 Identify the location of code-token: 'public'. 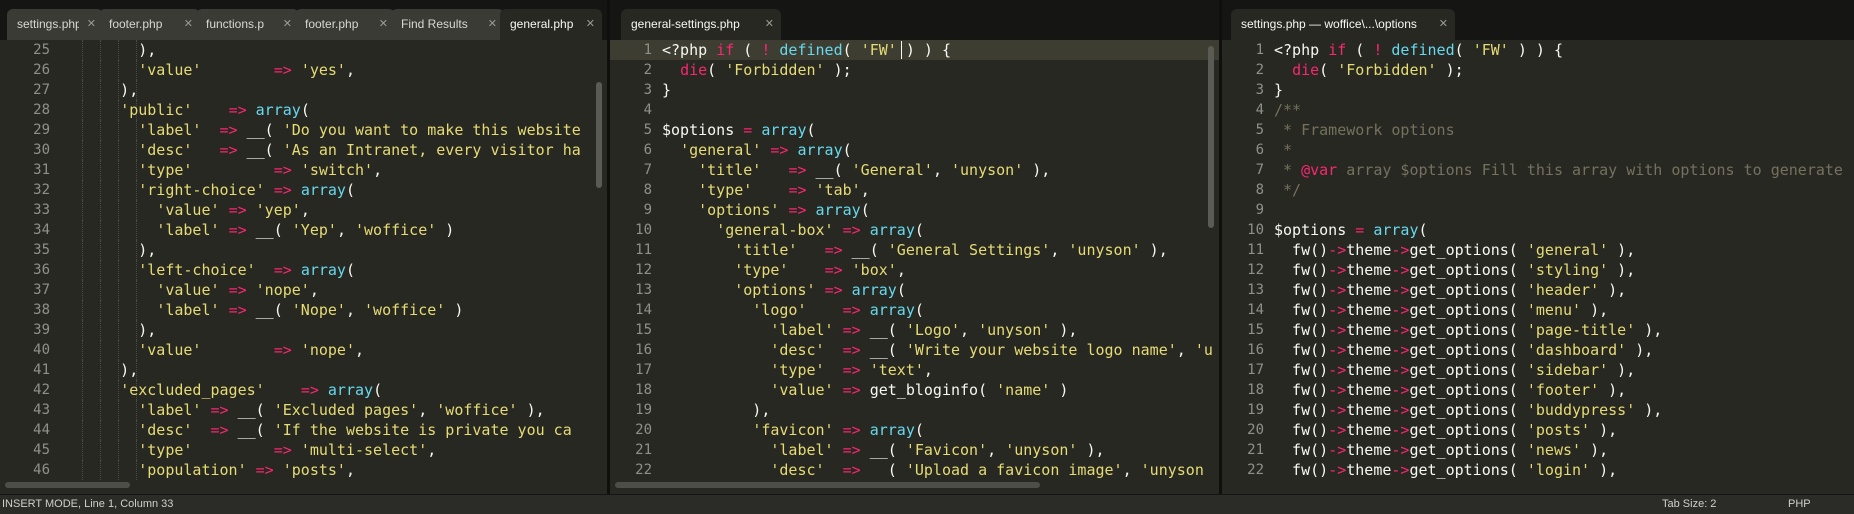
(156, 110).